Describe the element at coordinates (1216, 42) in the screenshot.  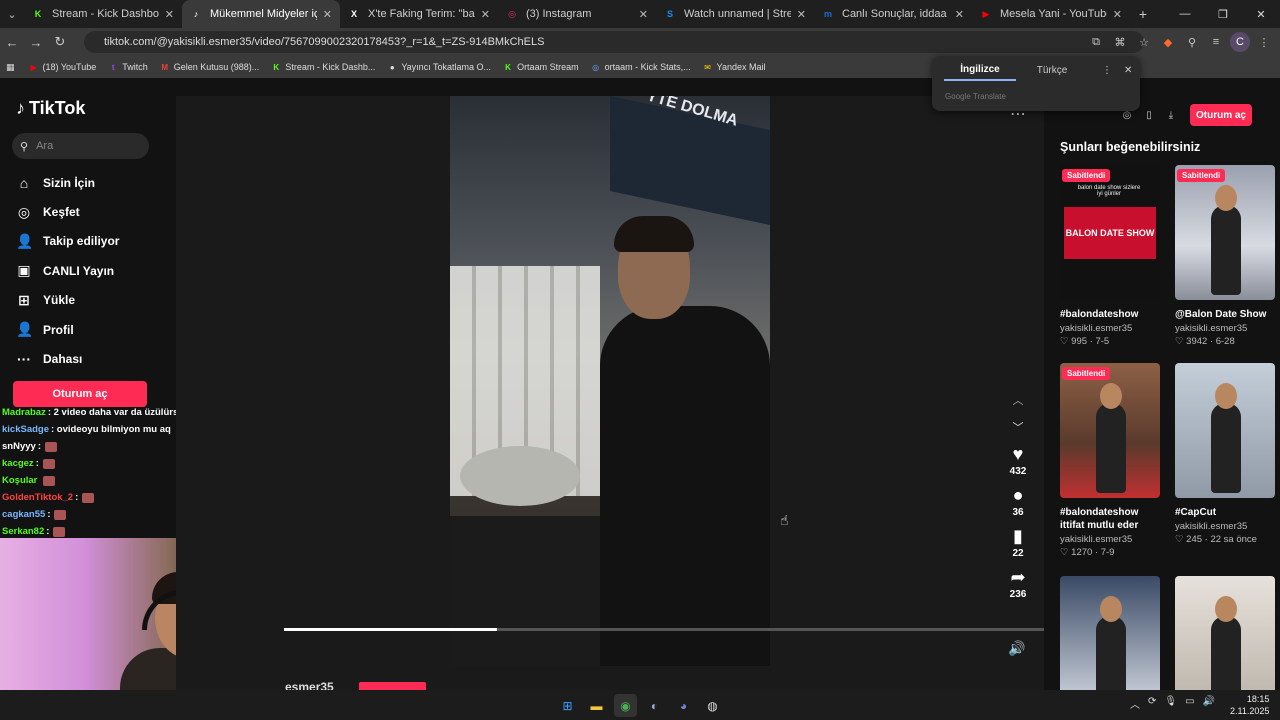
I see `reading-list-icon: ≡` at that location.